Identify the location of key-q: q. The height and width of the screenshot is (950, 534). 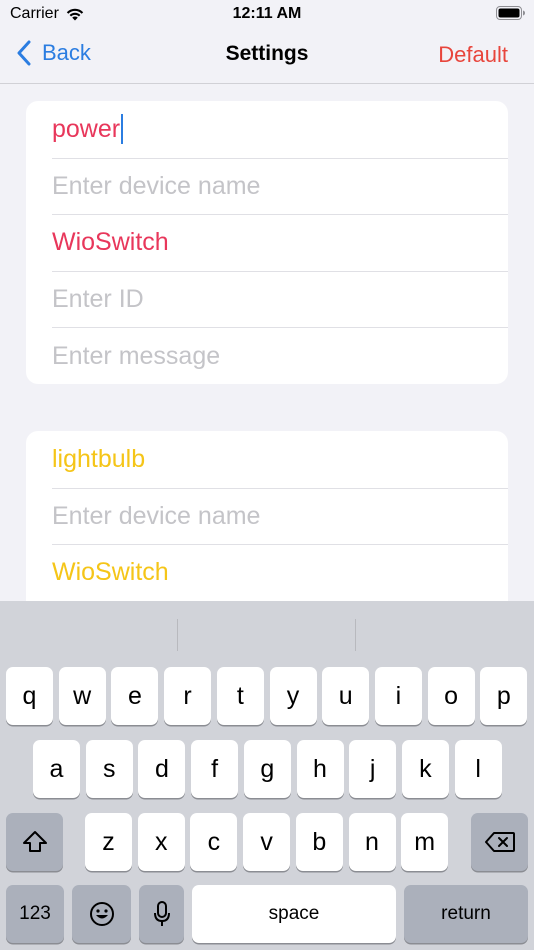
(29, 696).